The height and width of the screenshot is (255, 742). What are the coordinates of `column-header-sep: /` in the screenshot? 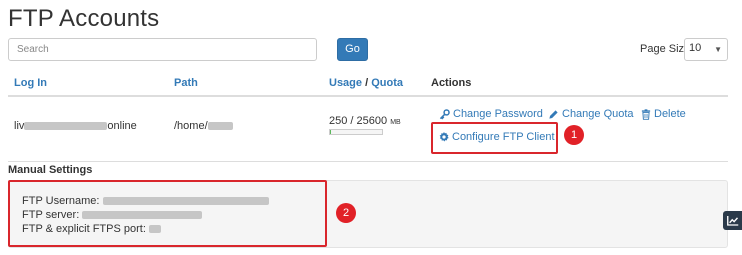 It's located at (367, 83).